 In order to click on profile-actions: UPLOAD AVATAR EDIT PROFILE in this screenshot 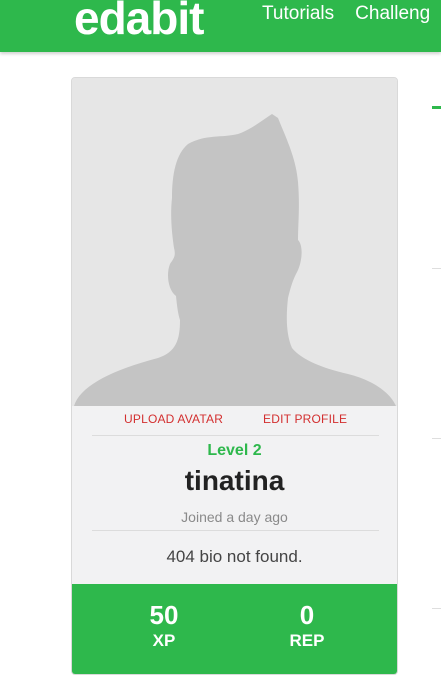, I will do `click(234, 421)`.